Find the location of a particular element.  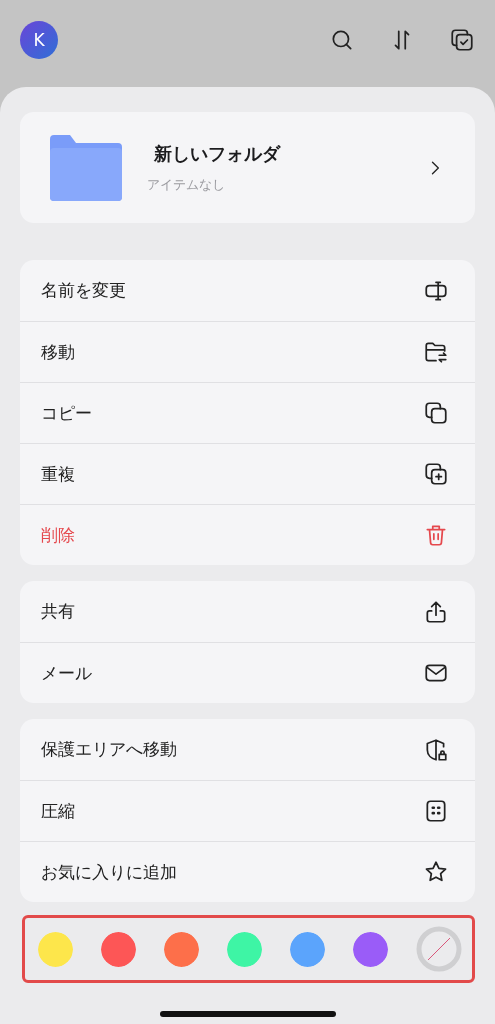

menu-item: 移動 is located at coordinates (247, 351).